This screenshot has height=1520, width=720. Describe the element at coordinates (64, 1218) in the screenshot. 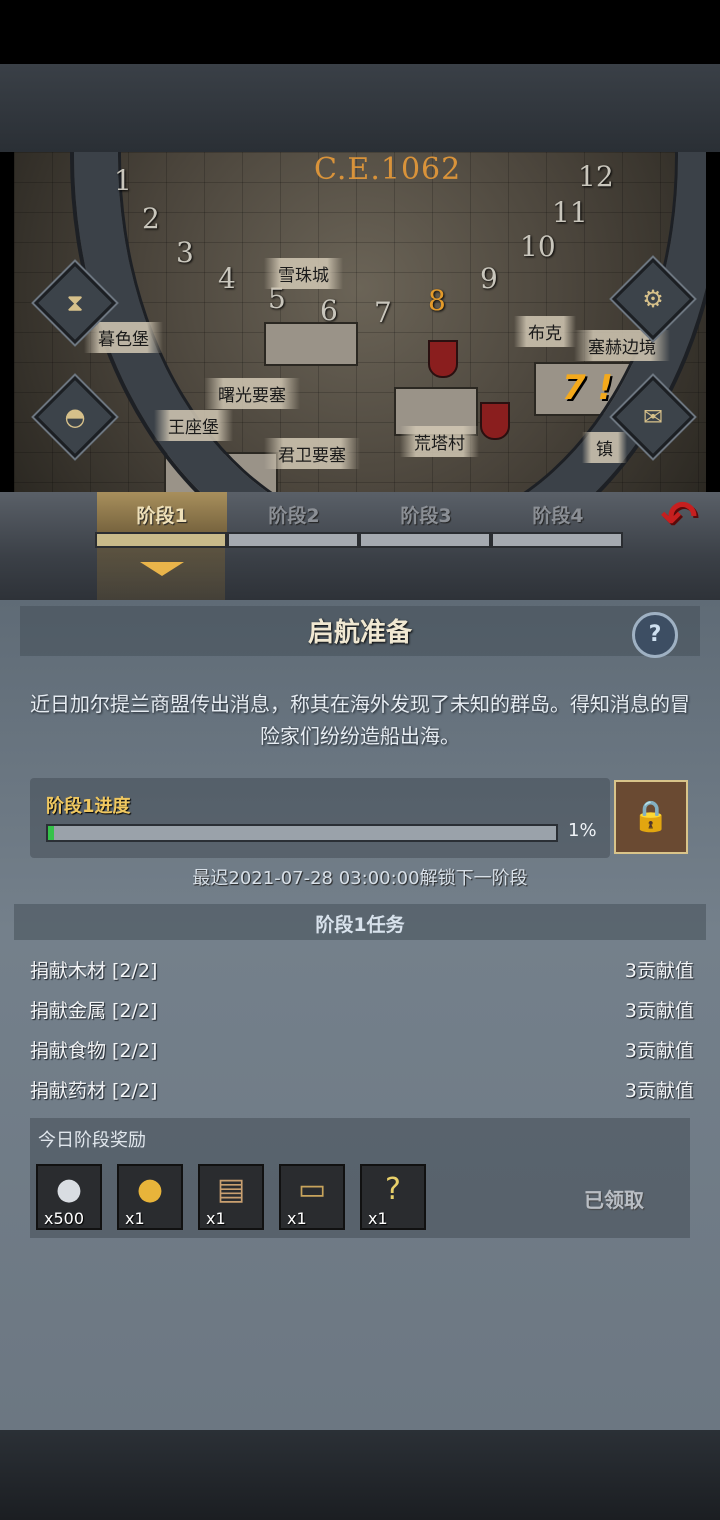

I see `reward-qty: x500` at that location.